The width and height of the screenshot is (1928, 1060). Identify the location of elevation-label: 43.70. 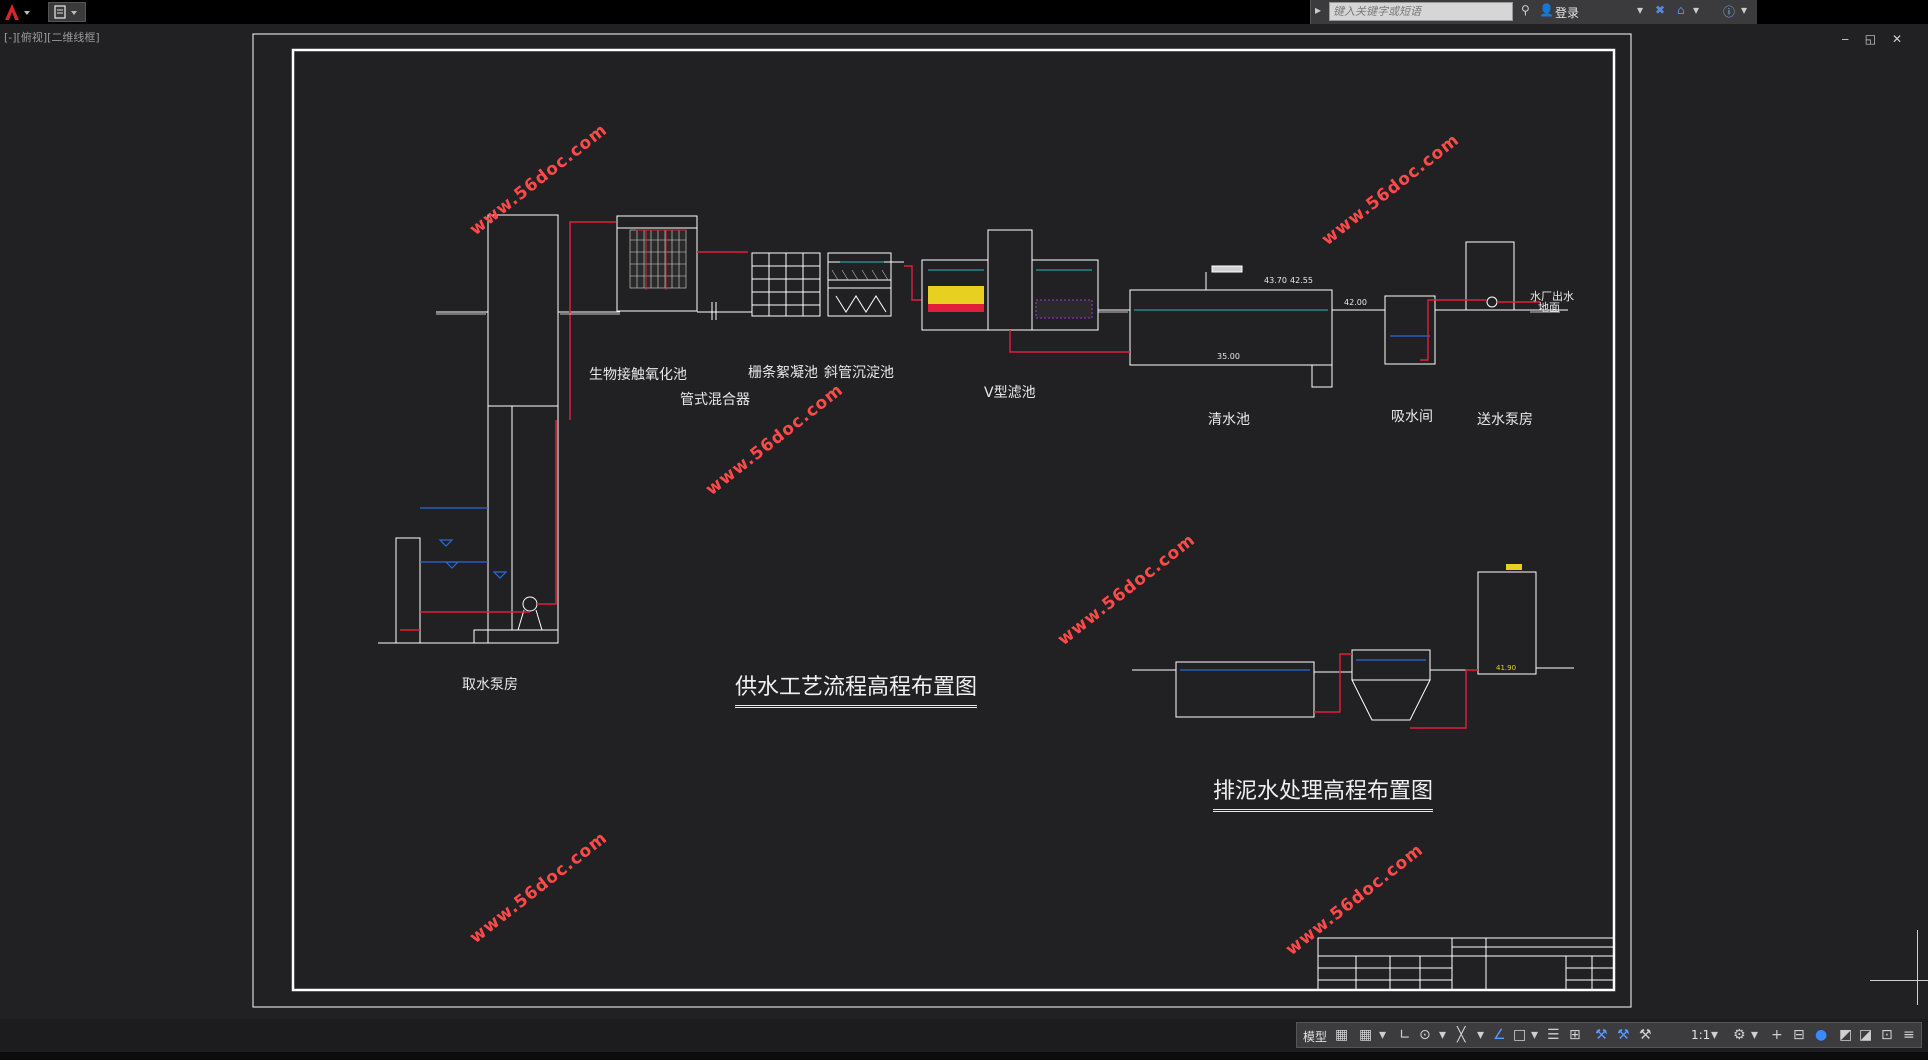
(1275, 280).